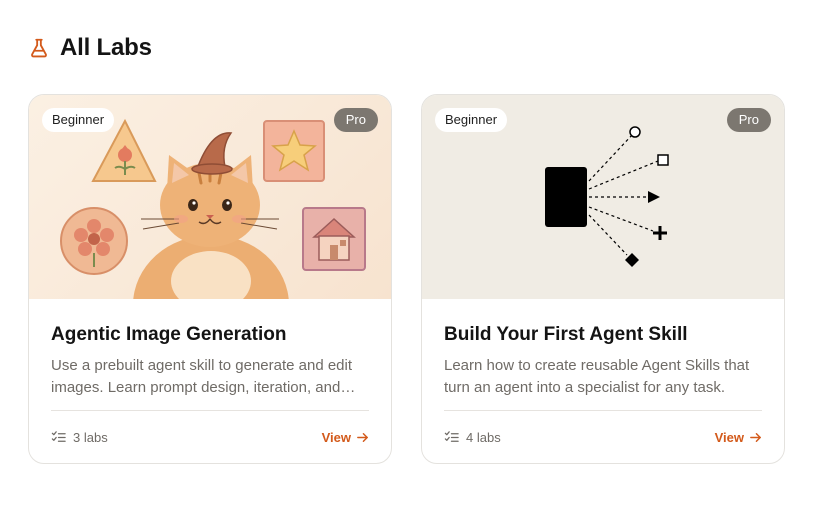 This screenshot has width=831, height=505. I want to click on card-title: Build Your First Agent Skill, so click(603, 335).